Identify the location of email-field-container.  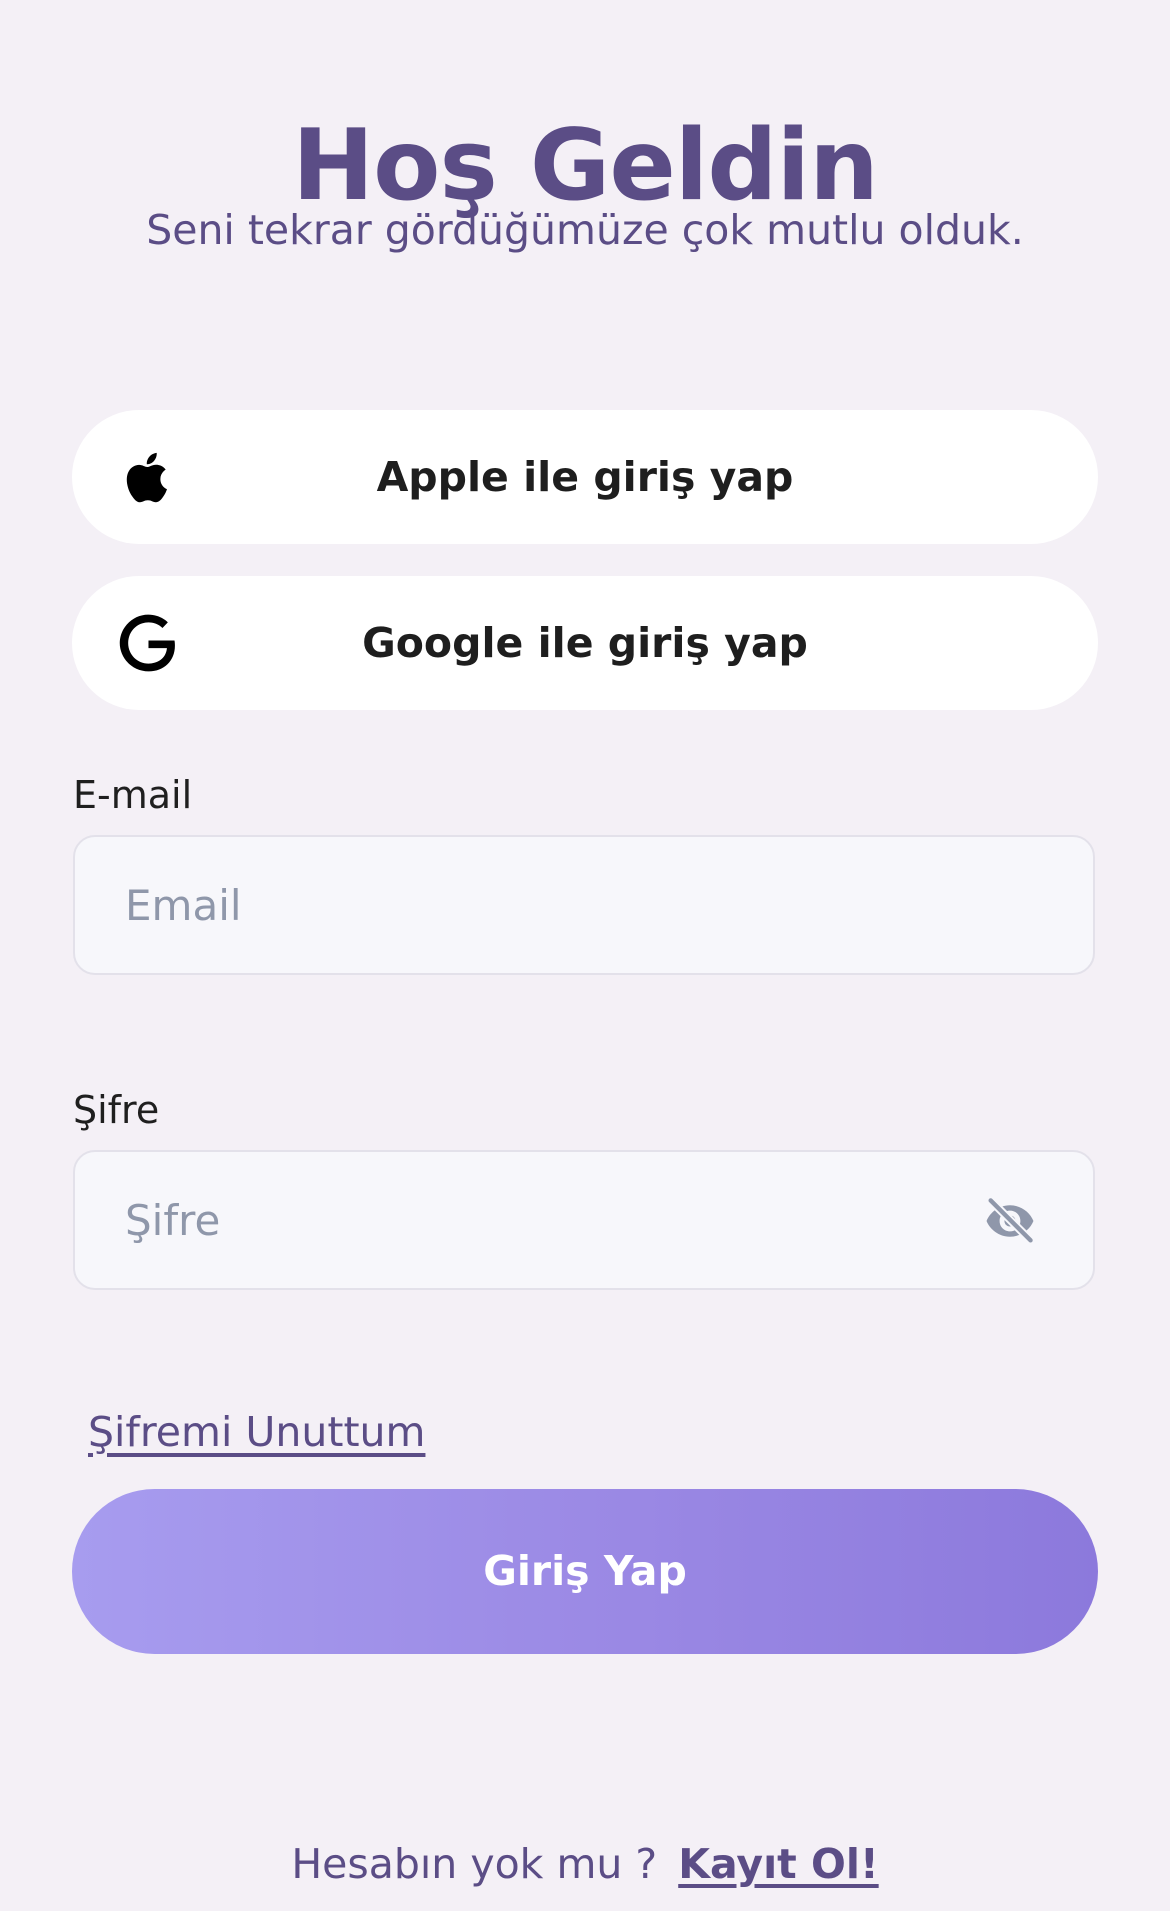
(584, 905).